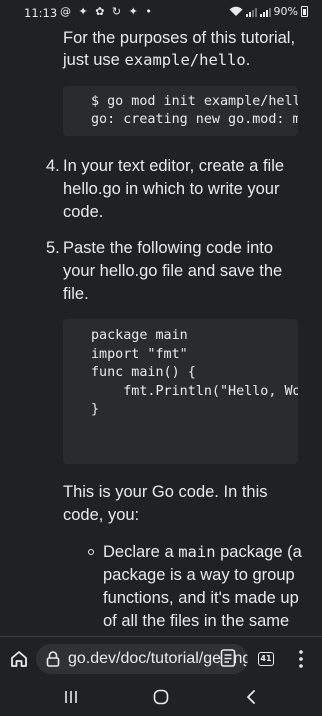 The width and height of the screenshot is (322, 716). I want to click on status-bar: 11:13 @ ✦ ✿ ↻ ✦ • 90%, so click(161, 13).